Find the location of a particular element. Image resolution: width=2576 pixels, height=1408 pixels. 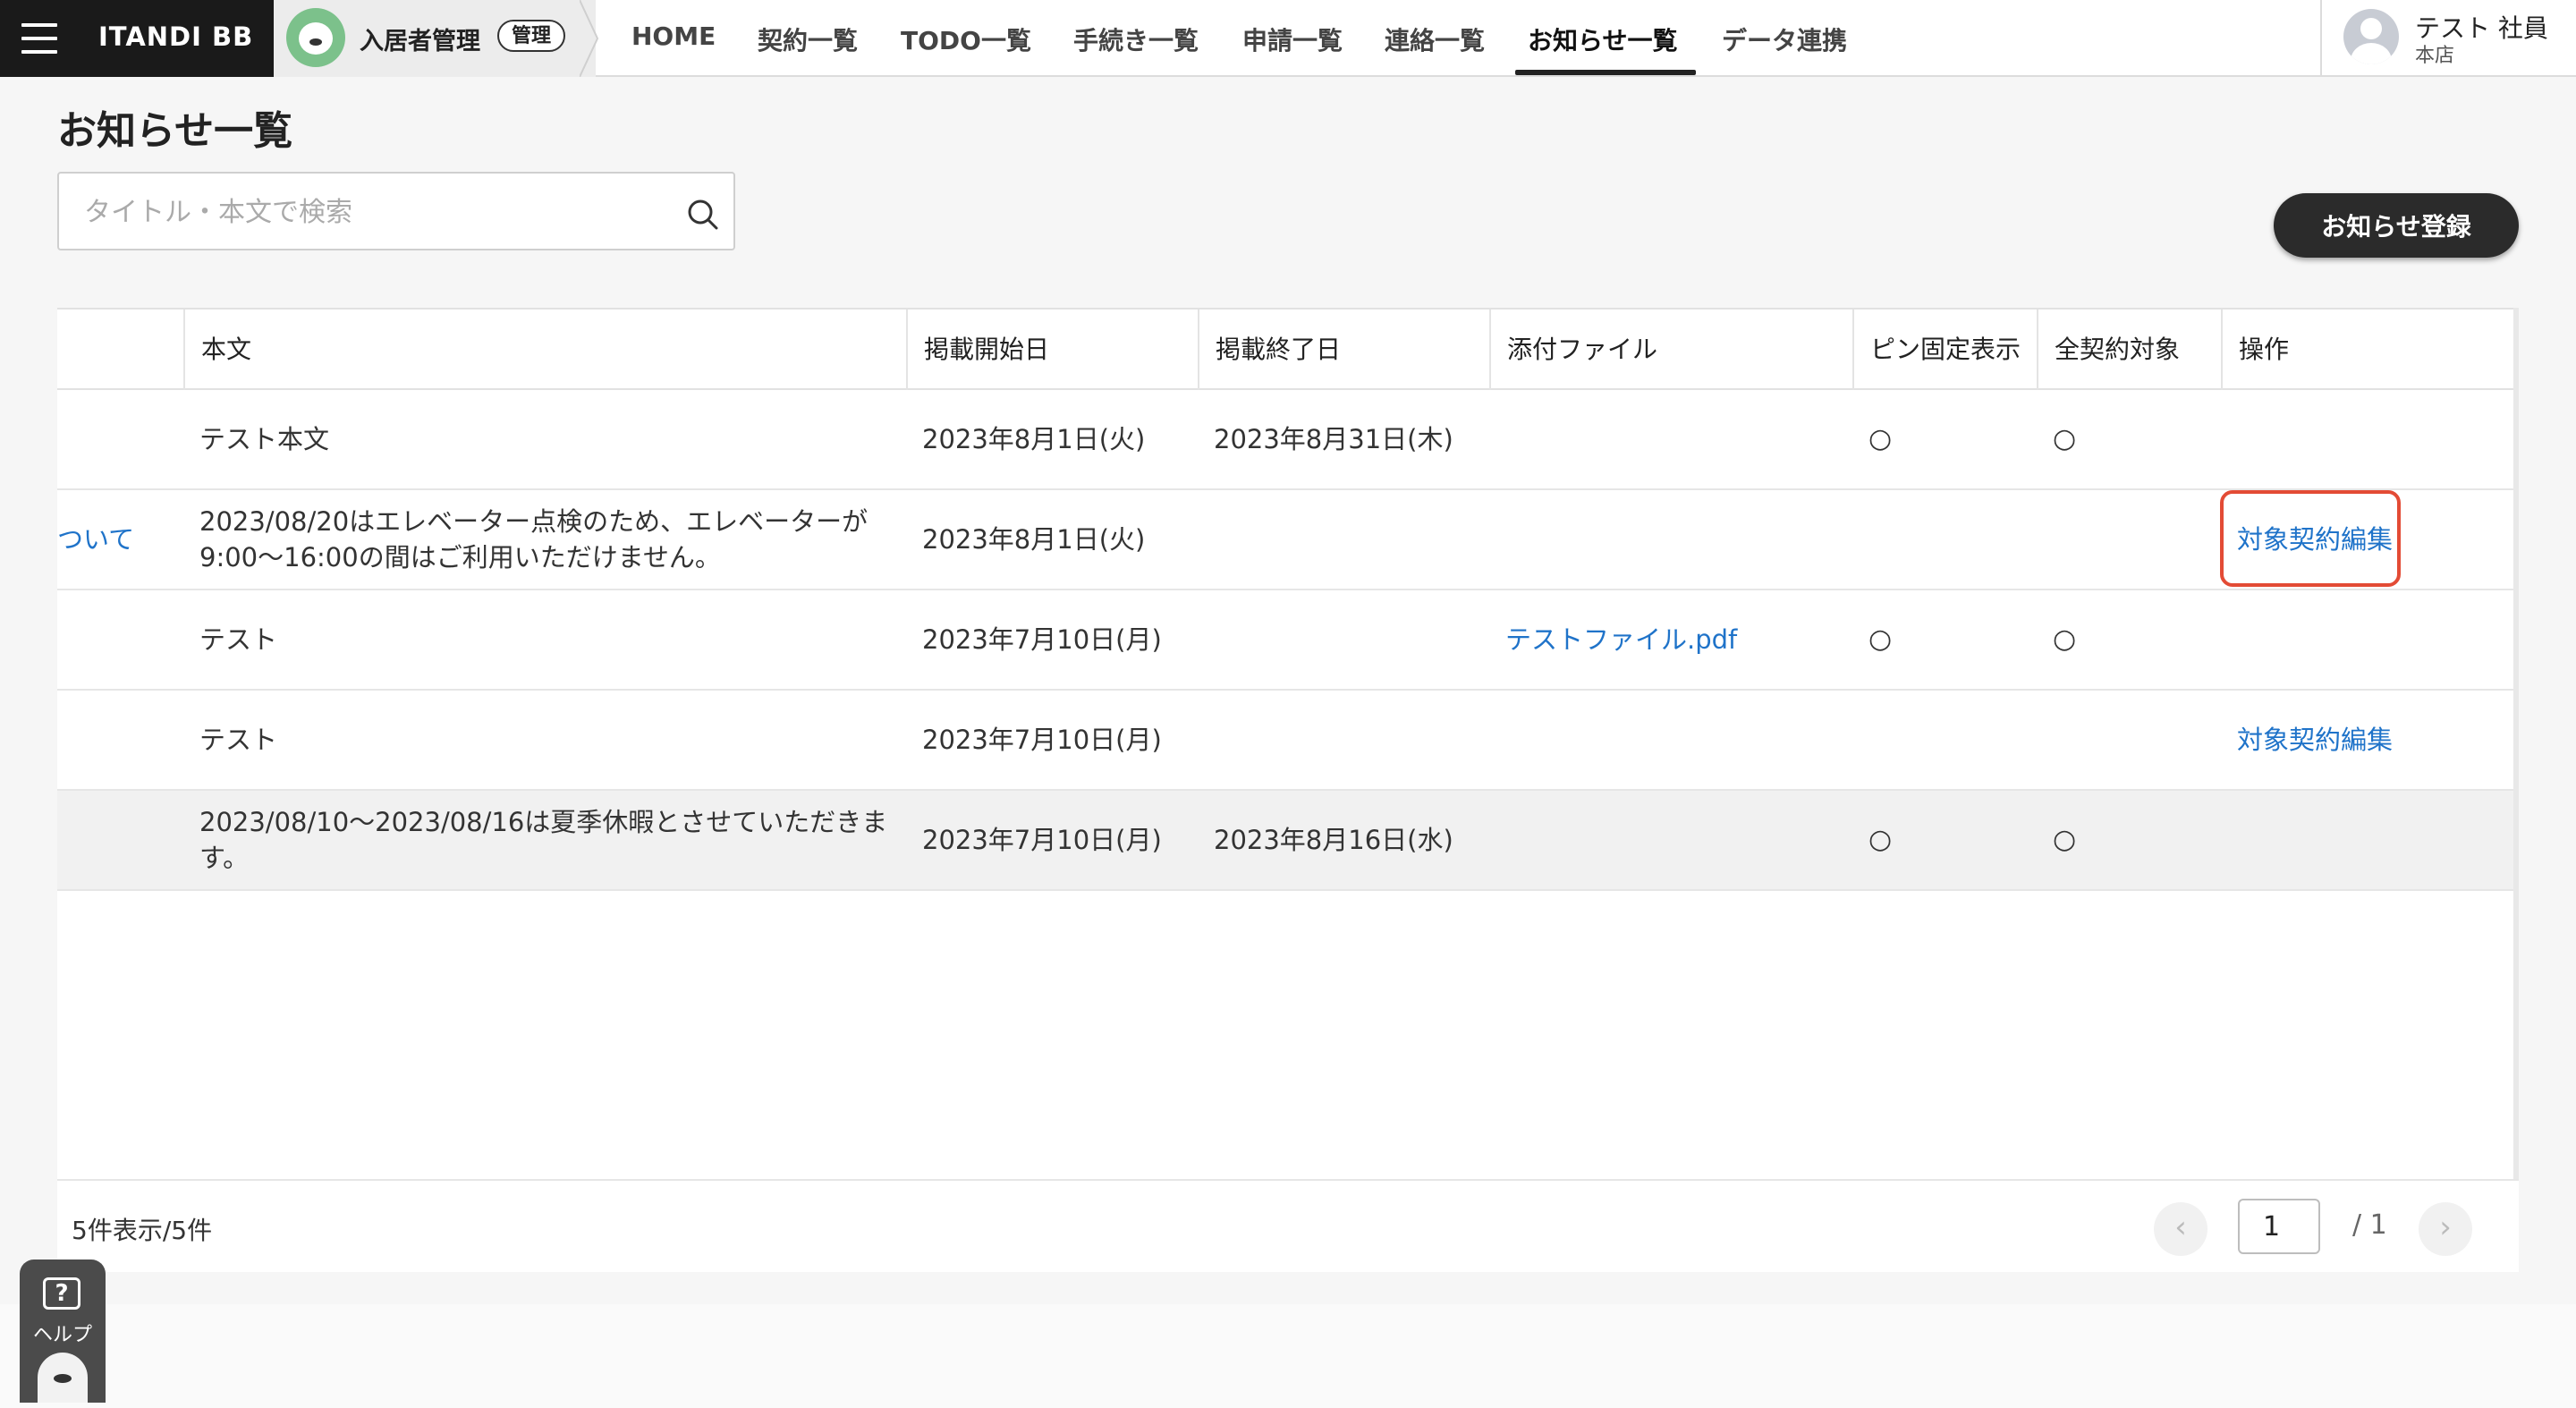

page-title: お知らせ一覧 is located at coordinates (175, 131).